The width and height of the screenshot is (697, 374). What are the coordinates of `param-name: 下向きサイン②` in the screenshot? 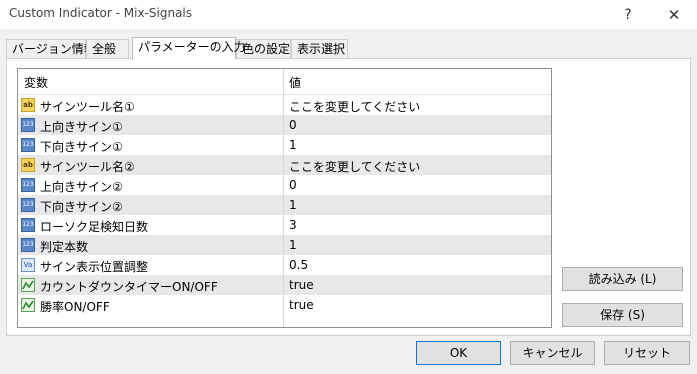 It's located at (81, 207).